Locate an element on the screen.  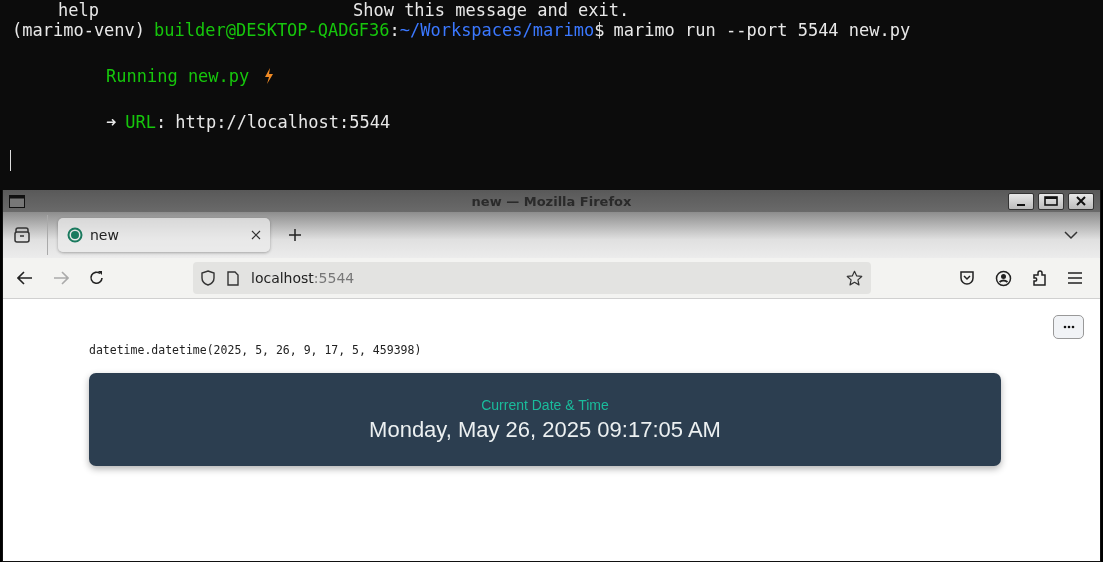
more-options-button is located at coordinates (1068, 327).